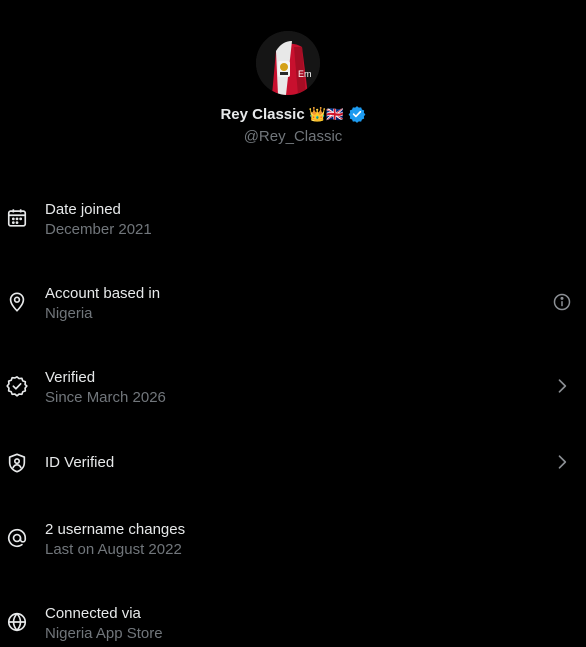  Describe the element at coordinates (293, 386) in the screenshot. I see `row-verified: Verified Since March 2026` at that location.